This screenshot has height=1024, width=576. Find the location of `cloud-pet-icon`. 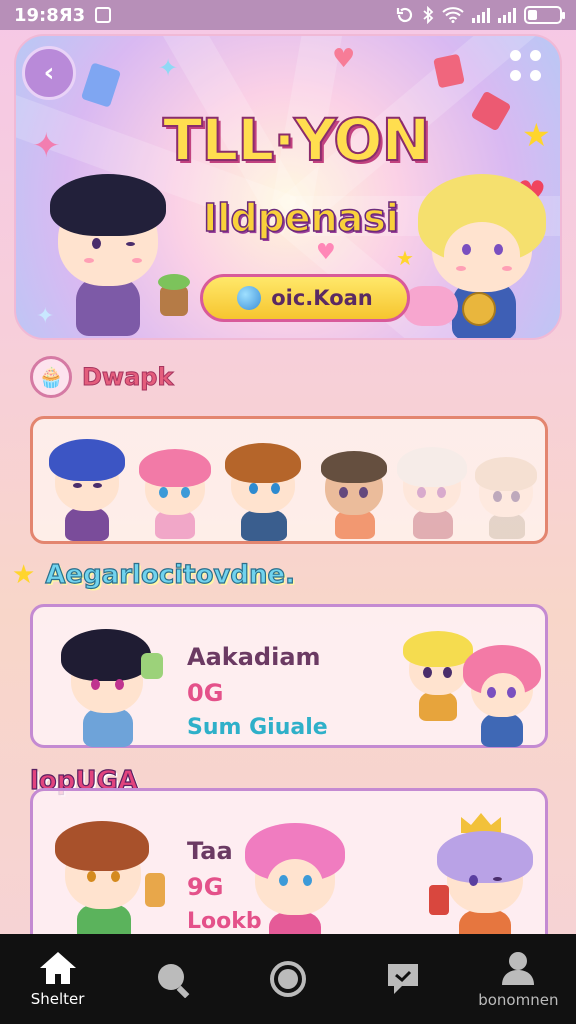

cloud-pet-icon is located at coordinates (430, 306).